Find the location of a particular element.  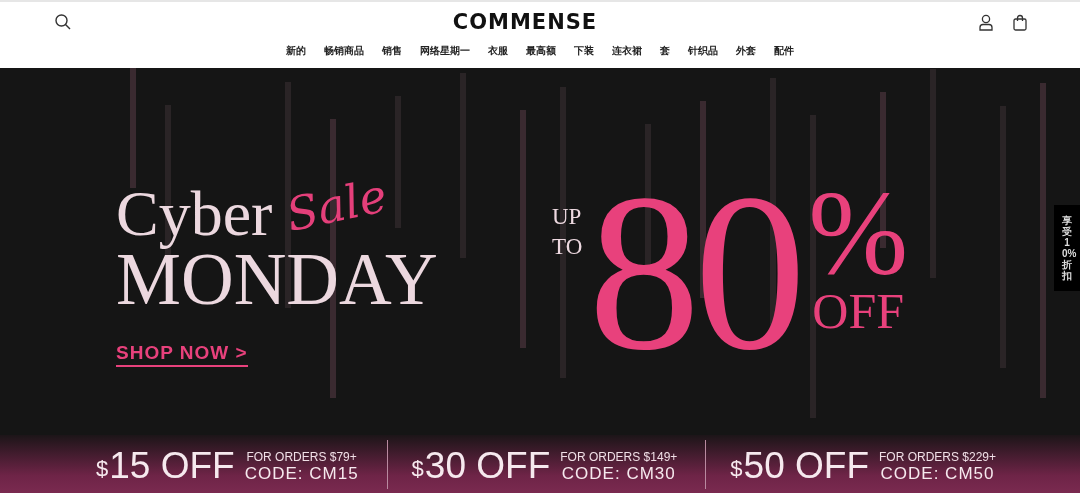

nav-link: 最高额 is located at coordinates (541, 51).